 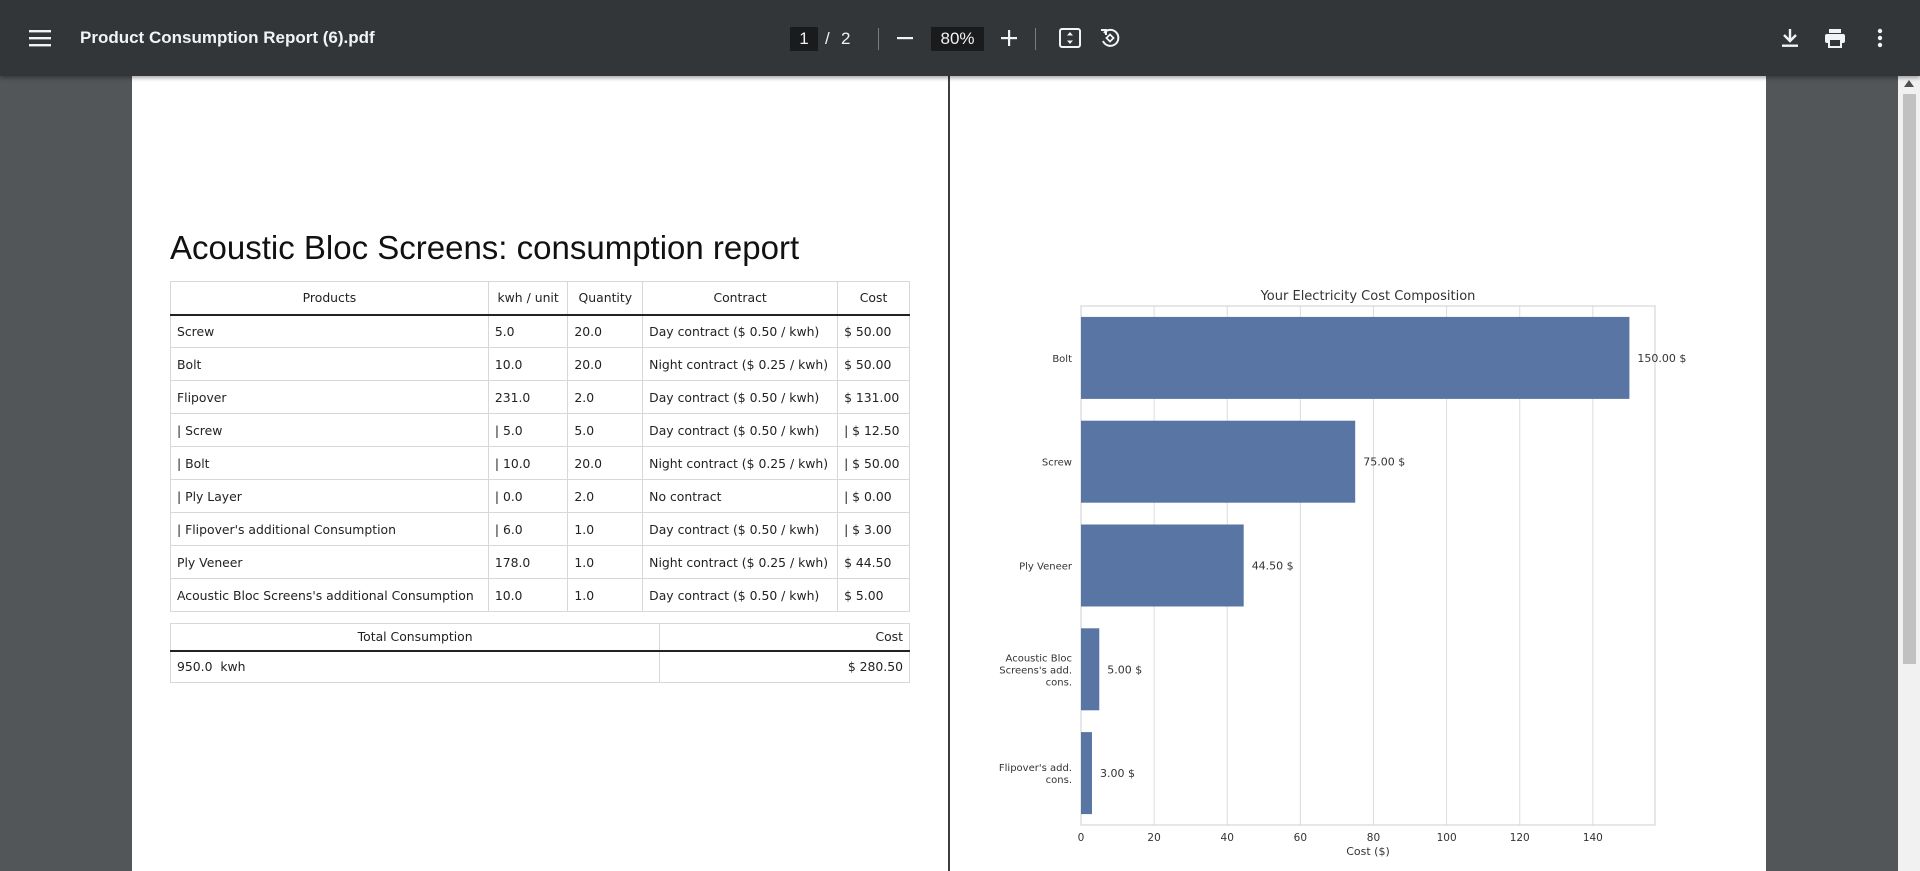 I want to click on vertical-scrollbar, so click(x=1909, y=473).